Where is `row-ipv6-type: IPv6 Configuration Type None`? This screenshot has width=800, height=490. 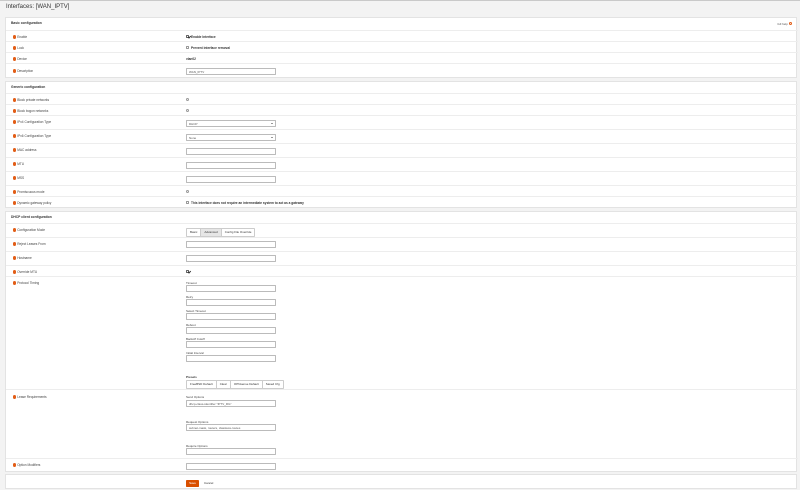
row-ipv6-type: IPv6 Configuration Type None is located at coordinates (402, 136).